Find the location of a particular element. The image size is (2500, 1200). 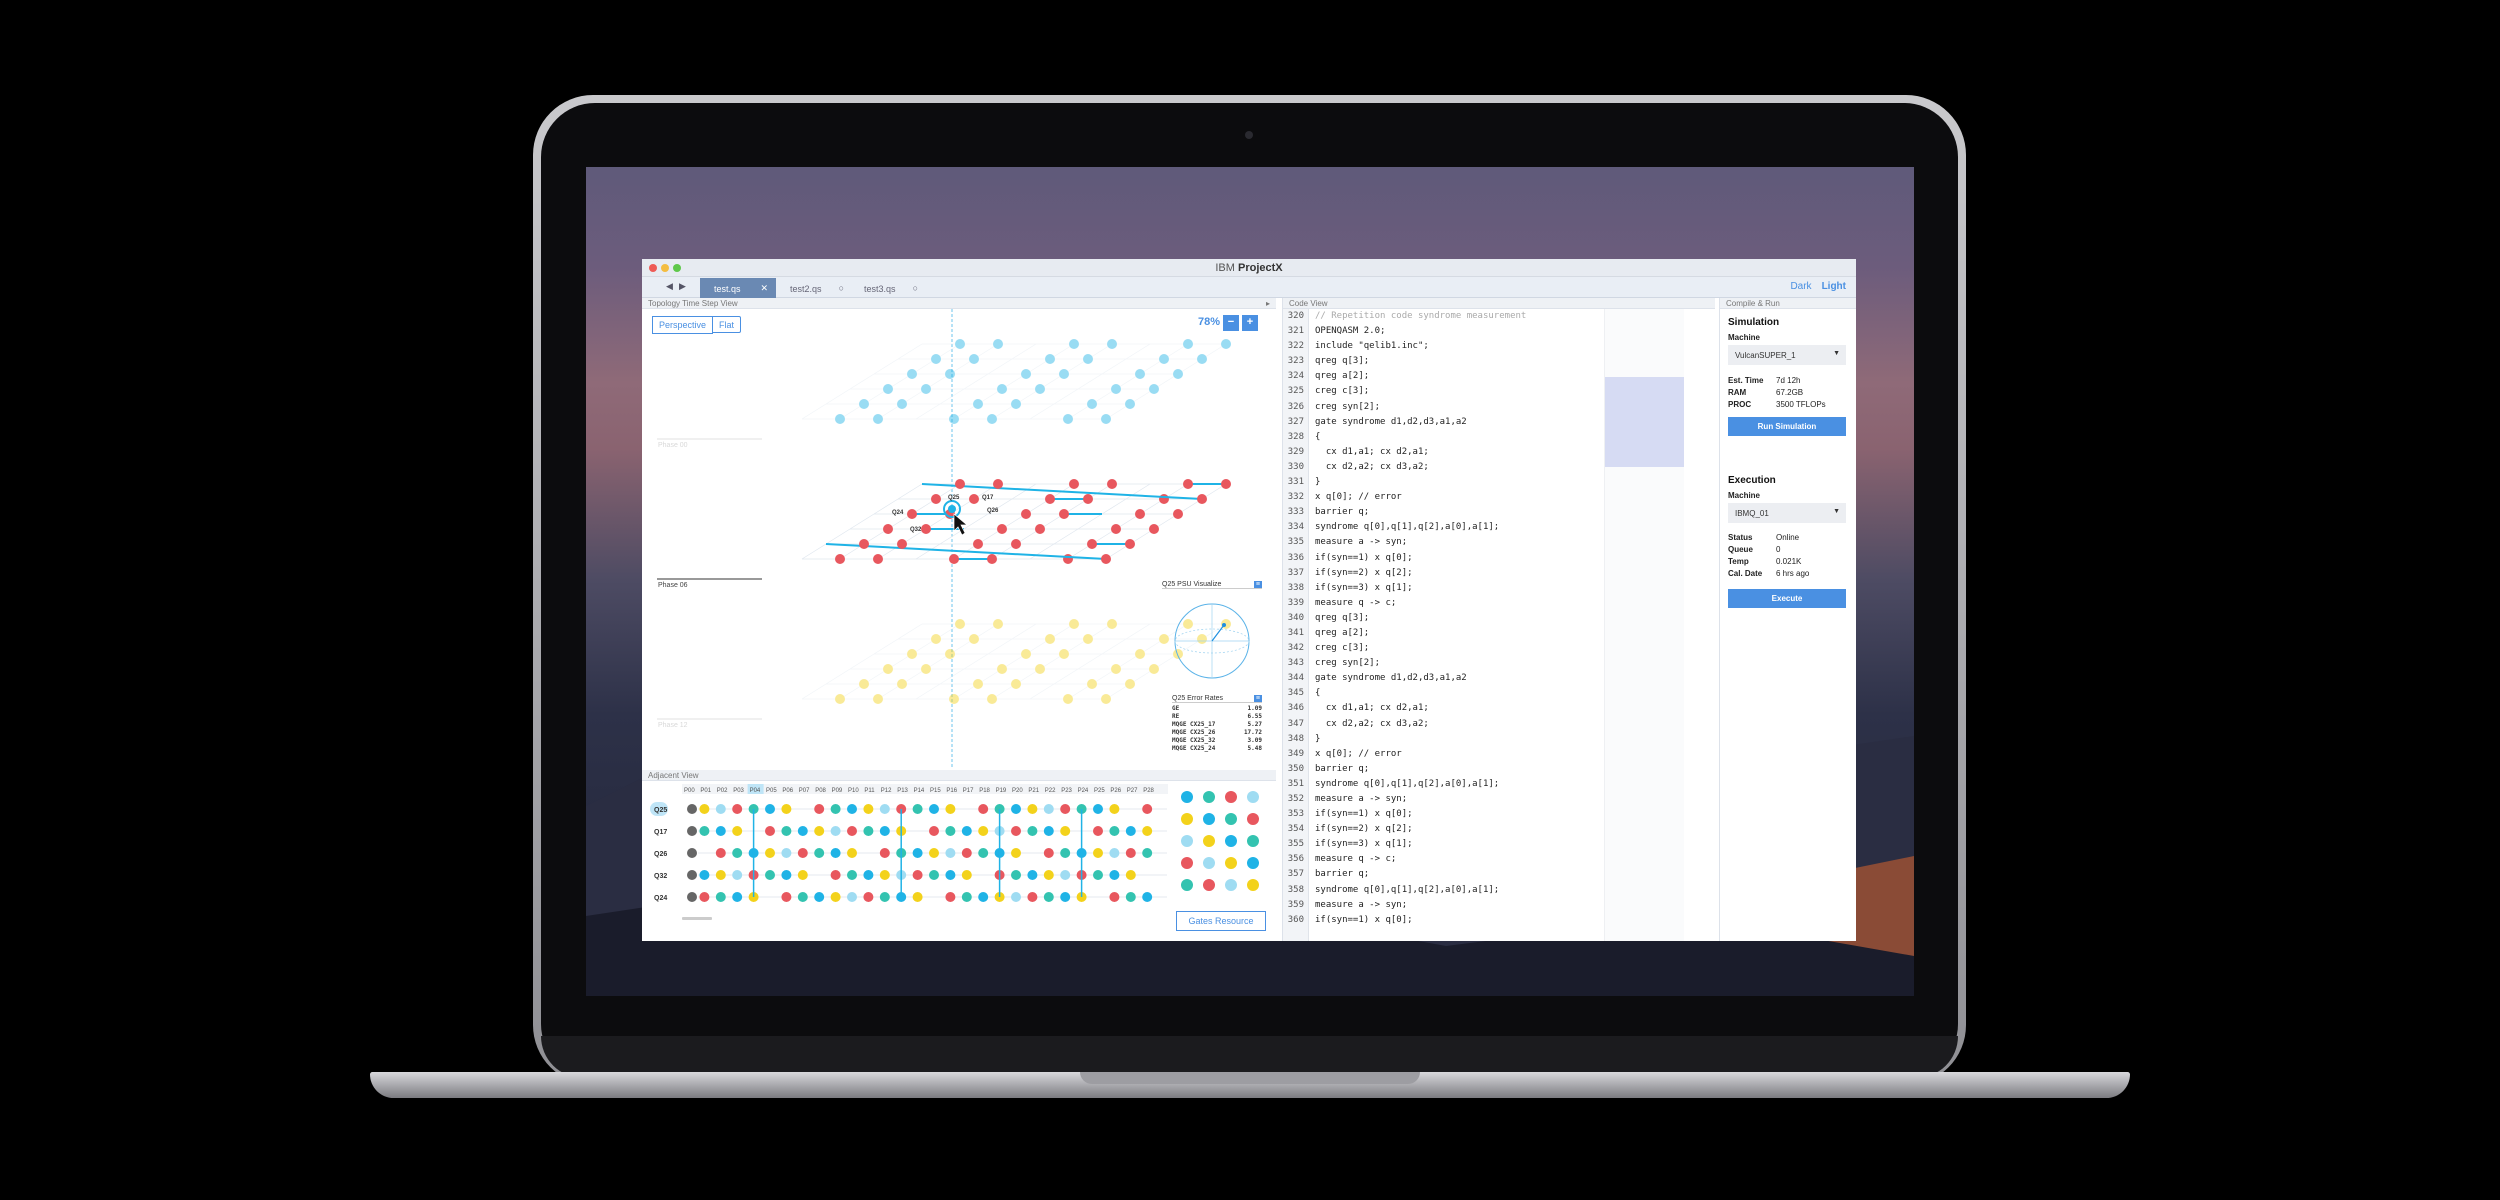

simulation-machine-select: VulcanSUPER_1 ▼ is located at coordinates (1787, 355).